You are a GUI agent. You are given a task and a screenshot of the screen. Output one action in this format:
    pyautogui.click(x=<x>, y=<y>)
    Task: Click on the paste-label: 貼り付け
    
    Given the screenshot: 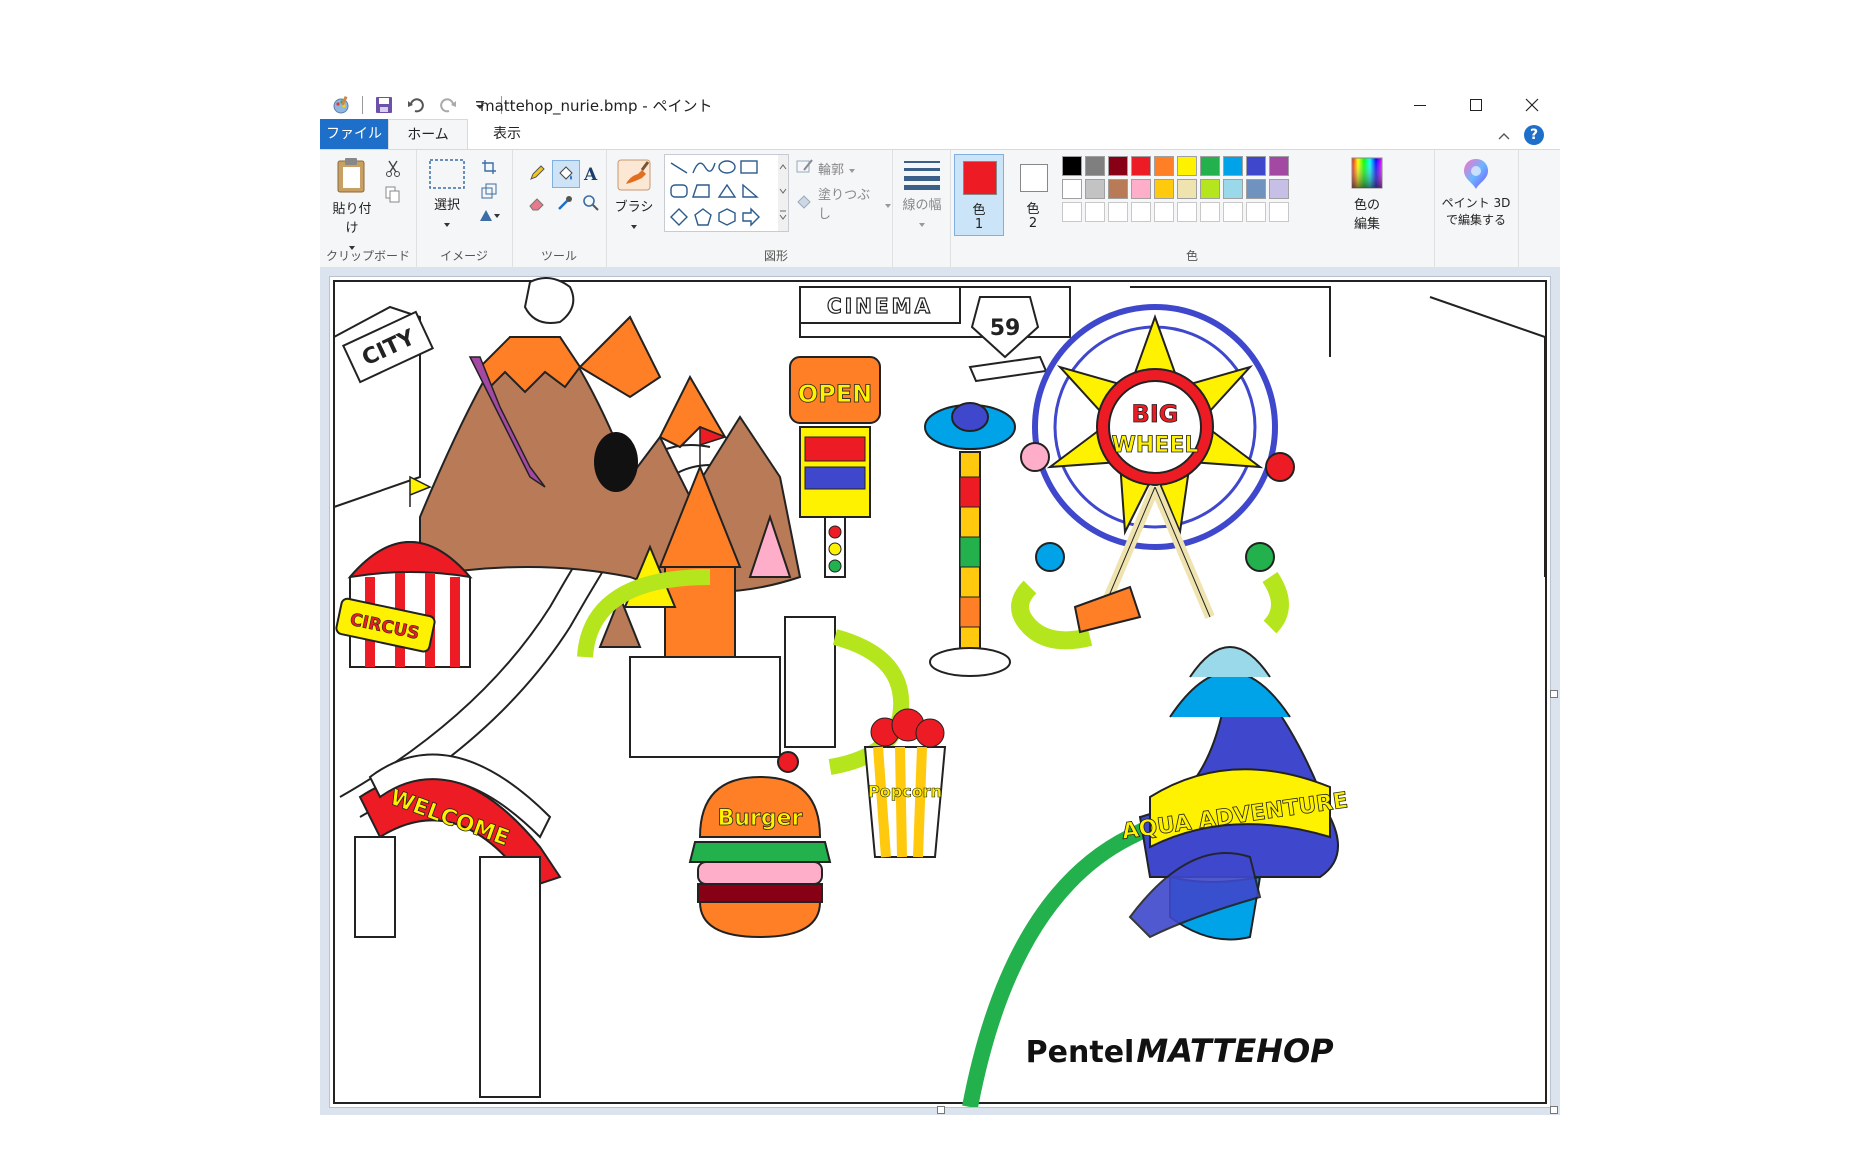 What is the action you would take?
    pyautogui.click(x=352, y=219)
    